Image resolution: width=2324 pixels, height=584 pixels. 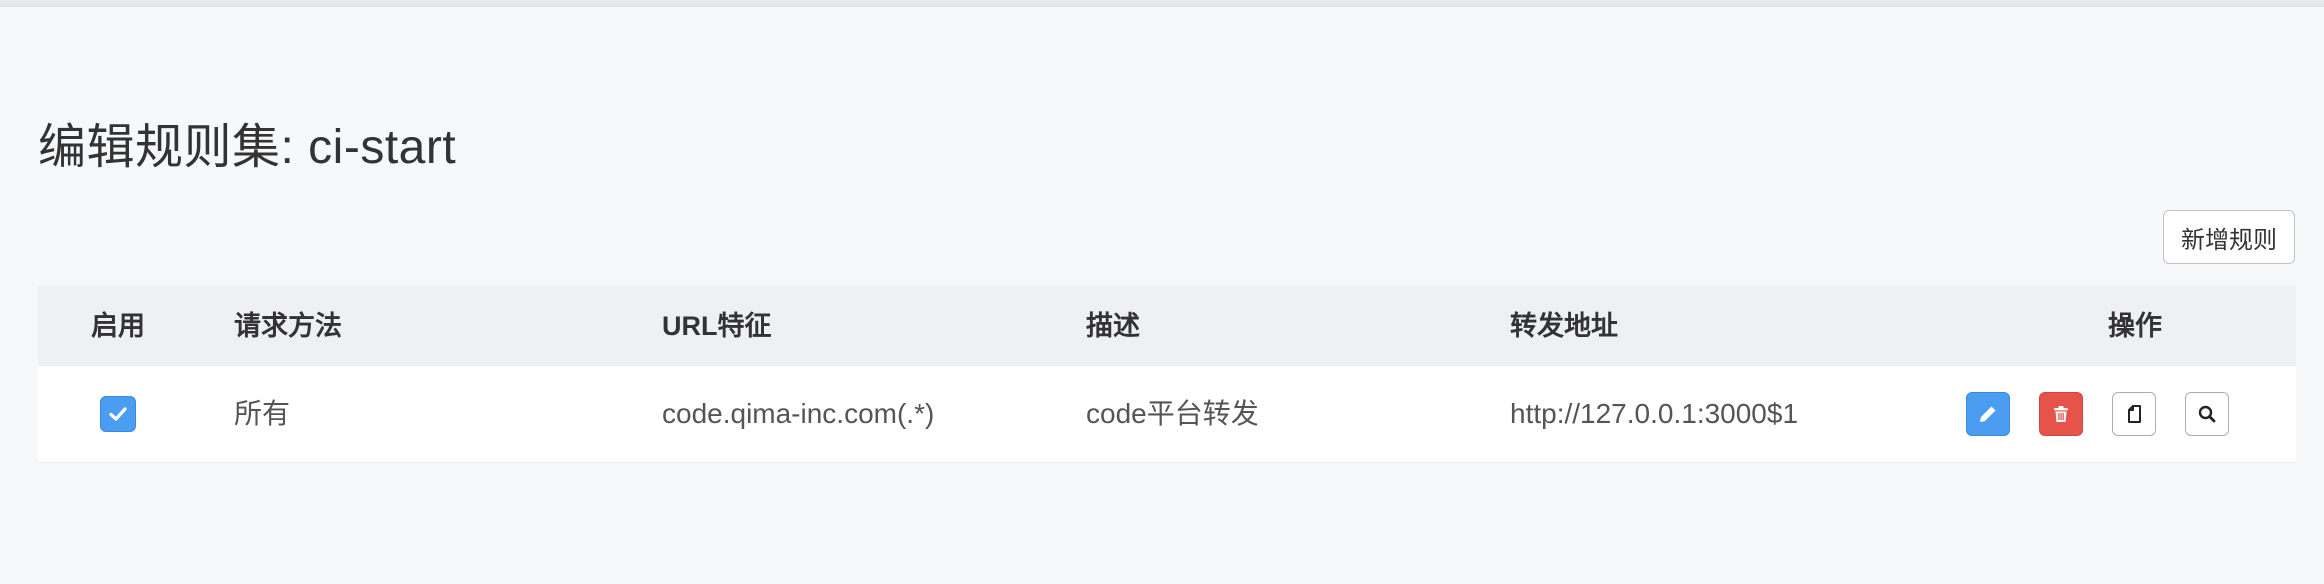 What do you see at coordinates (1564, 326) in the screenshot?
I see `header-forward: 转发地址` at bounding box center [1564, 326].